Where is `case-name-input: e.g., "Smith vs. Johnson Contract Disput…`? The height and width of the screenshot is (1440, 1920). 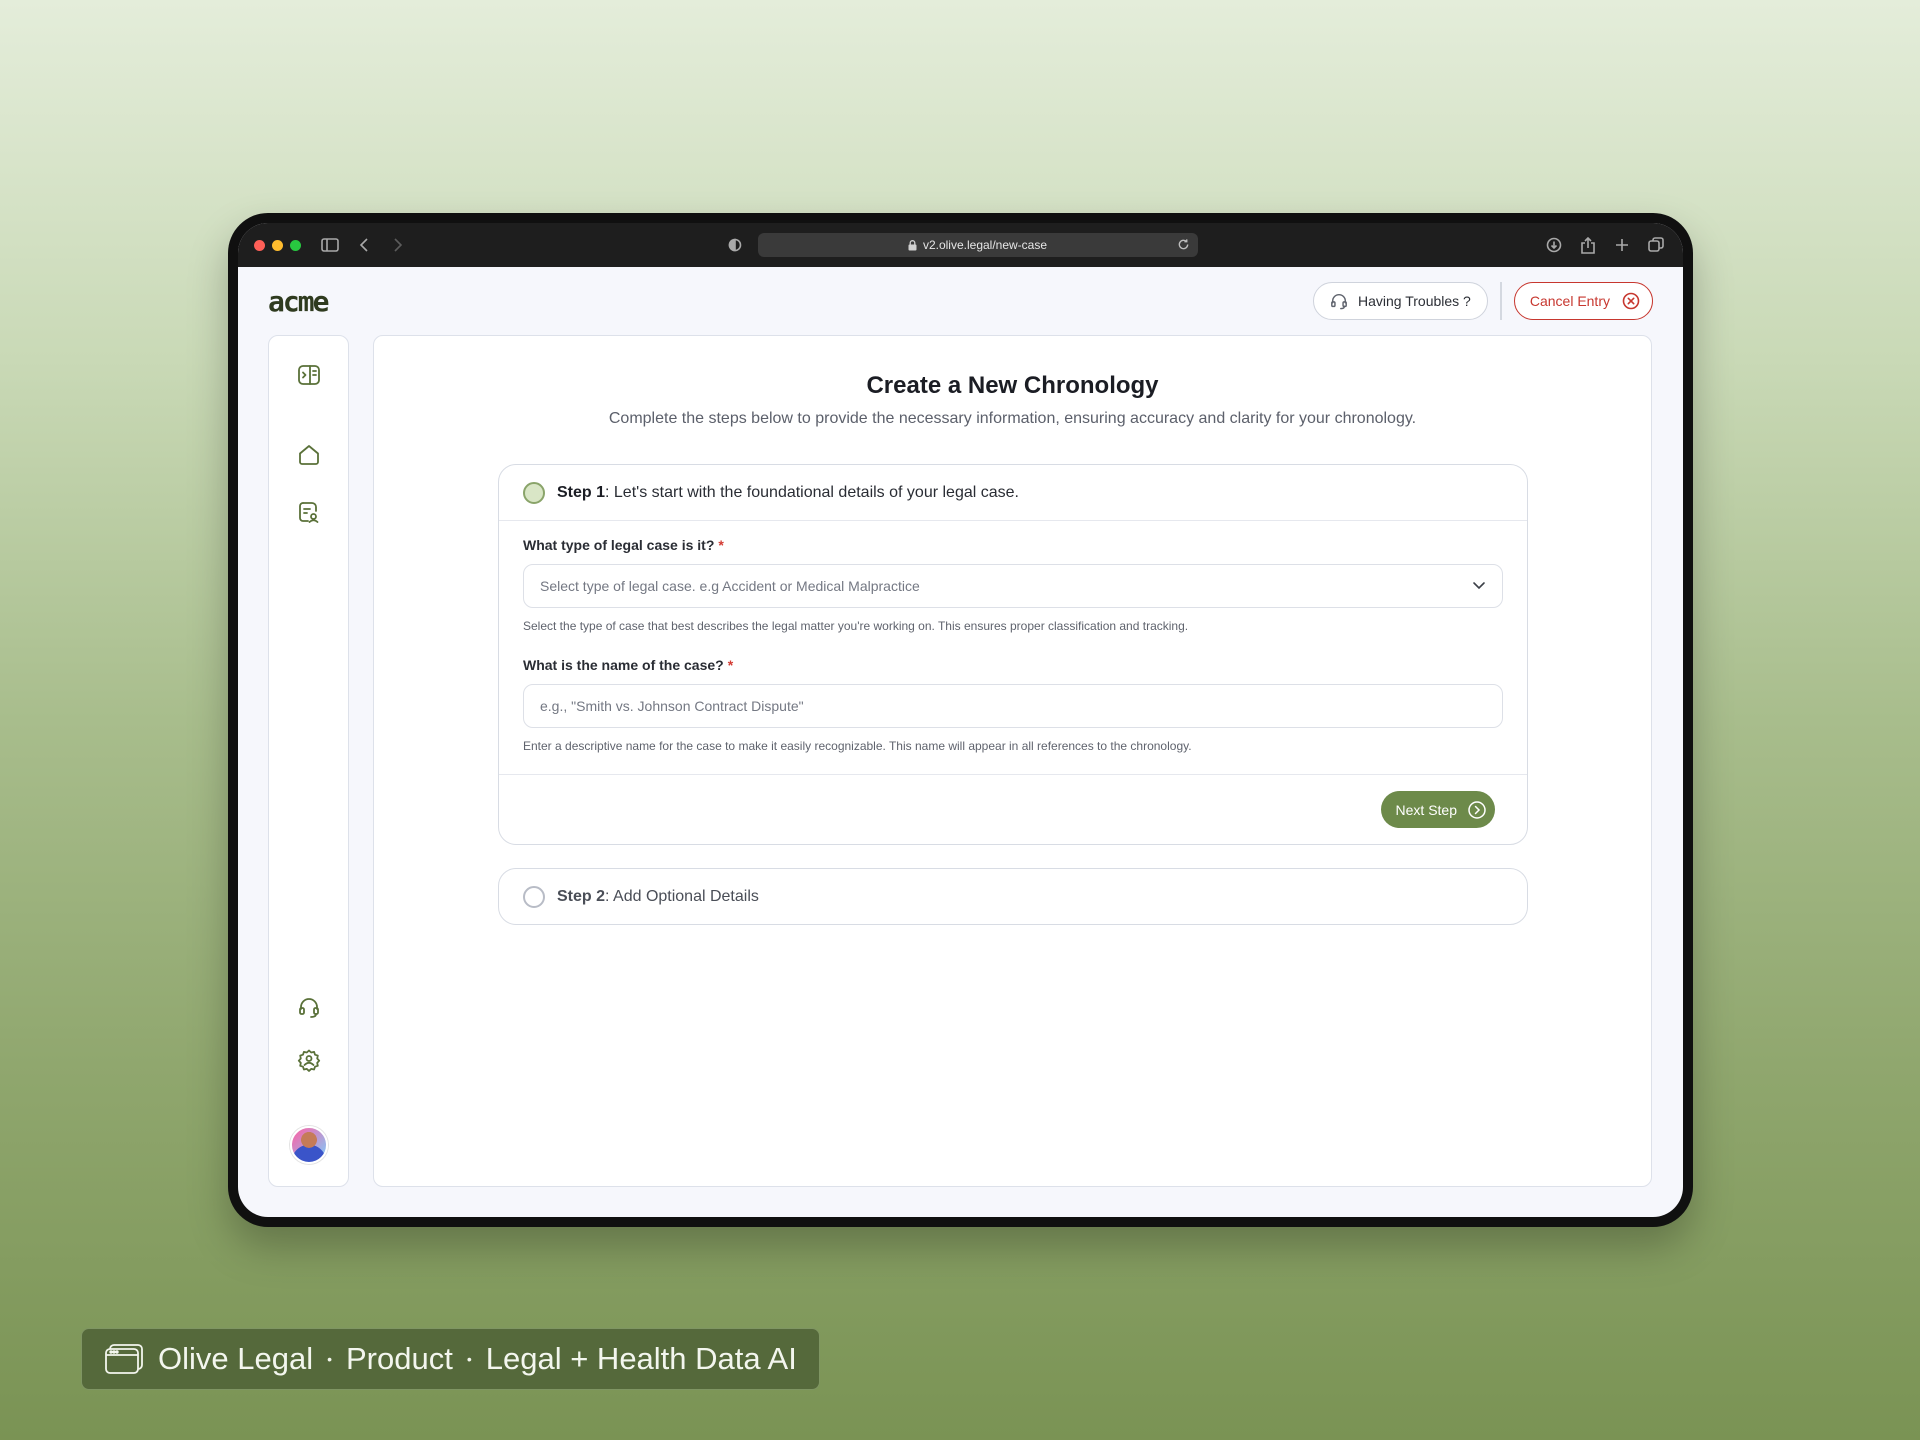
case-name-input: e.g., "Smith vs. Johnson Contract Disput… is located at coordinates (1013, 706).